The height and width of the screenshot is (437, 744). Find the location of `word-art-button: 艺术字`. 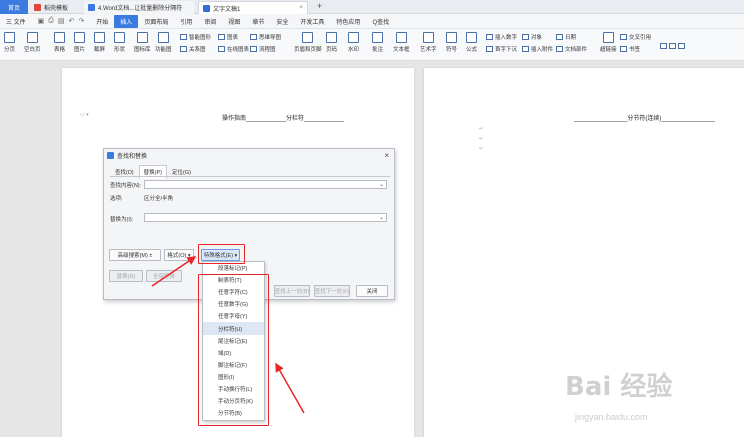

word-art-button: 艺术字 is located at coordinates (428, 42).